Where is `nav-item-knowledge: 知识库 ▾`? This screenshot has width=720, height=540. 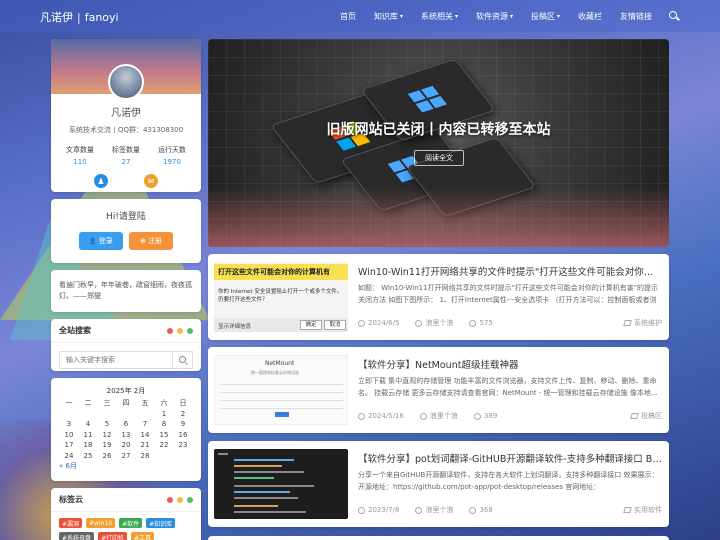 nav-item-knowledge: 知识库 ▾ is located at coordinates (388, 16).